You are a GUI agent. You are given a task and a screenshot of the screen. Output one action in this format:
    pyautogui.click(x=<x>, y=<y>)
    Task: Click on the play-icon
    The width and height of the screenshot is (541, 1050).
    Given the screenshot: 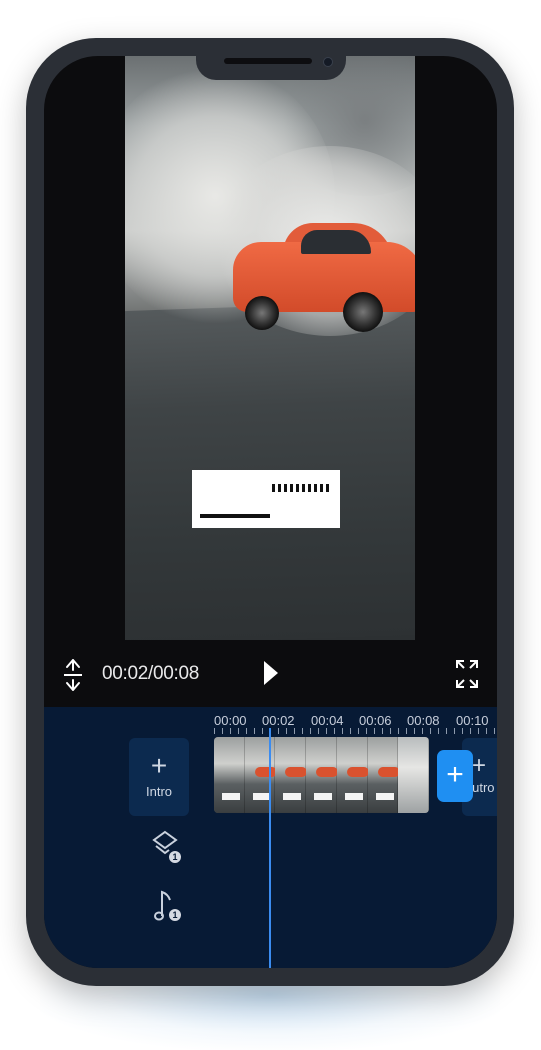 What is the action you would take?
    pyautogui.click(x=271, y=675)
    